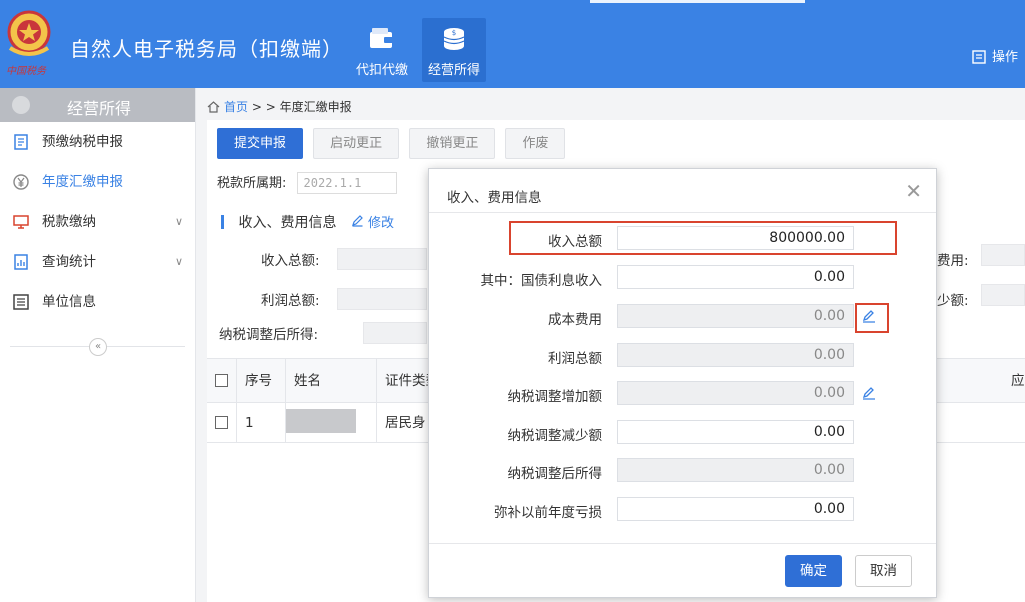 The width and height of the screenshot is (1025, 602). What do you see at coordinates (548, 513) in the screenshot?
I see `loss-offset-label: 弥补以前年度亏损` at bounding box center [548, 513].